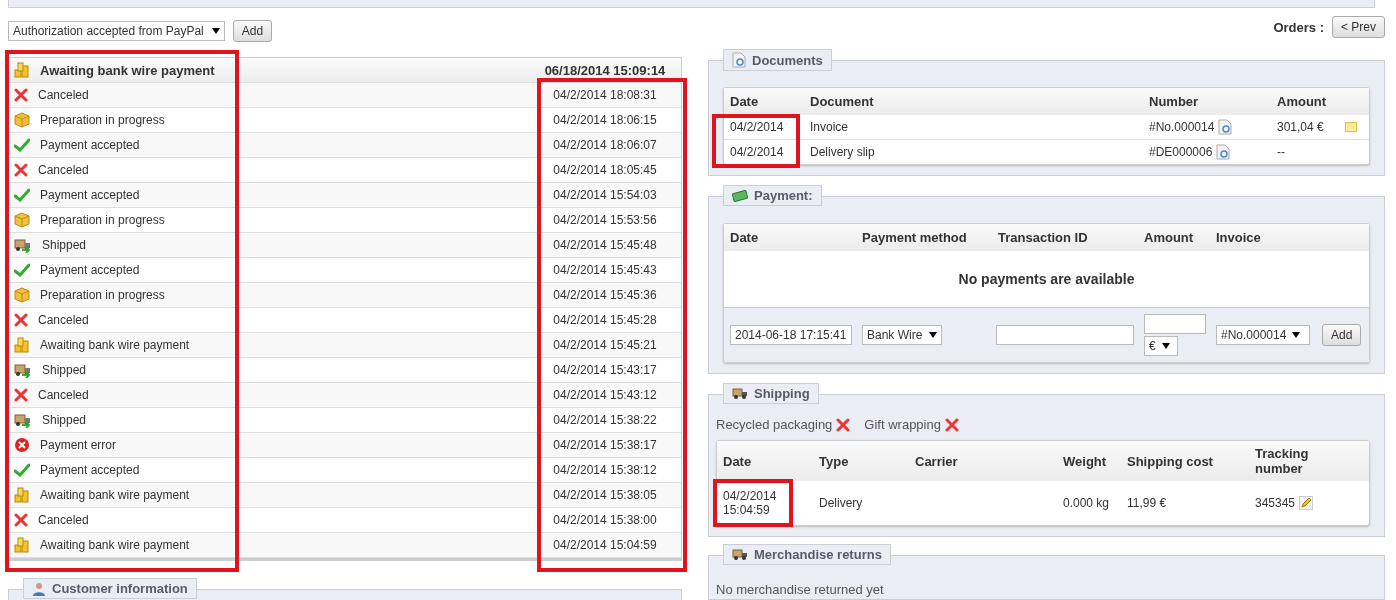  I want to click on column-header: Document, so click(973, 101).